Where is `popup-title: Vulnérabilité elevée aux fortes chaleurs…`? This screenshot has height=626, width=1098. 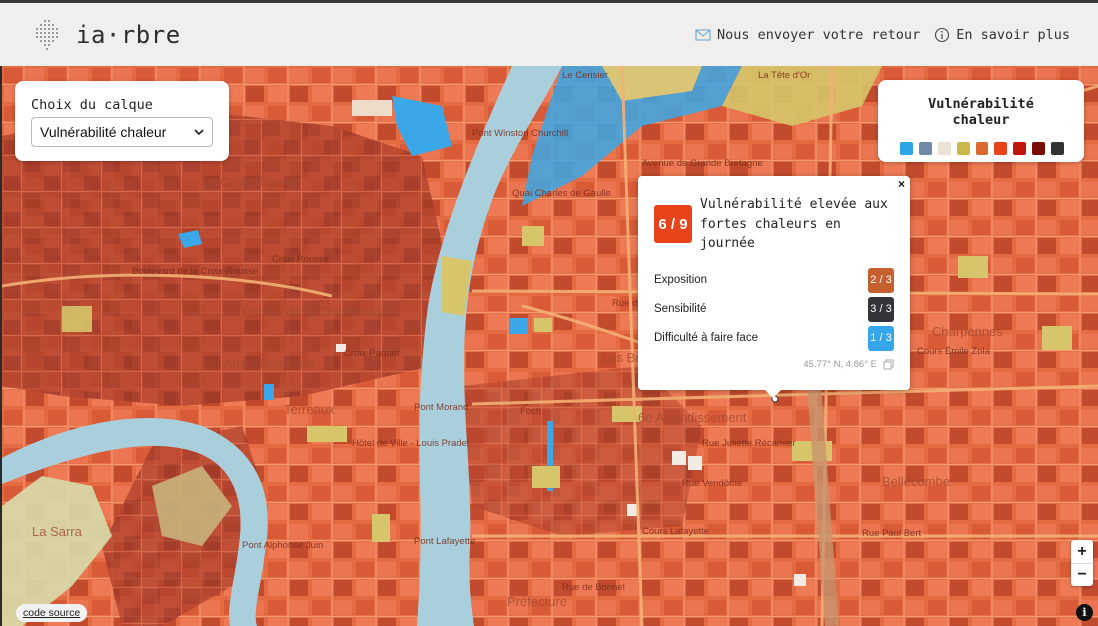
popup-title: Vulnérabilité elevée aux fortes chaleurs… is located at coordinates (794, 224).